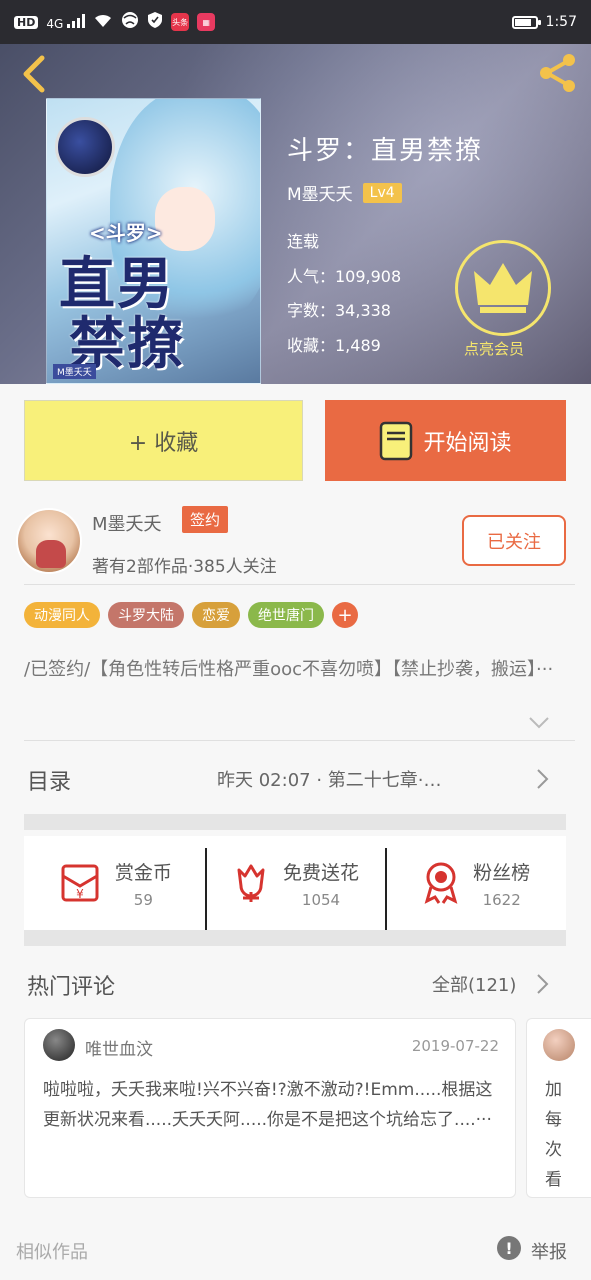 The image size is (591, 1280). What do you see at coordinates (184, 567) in the screenshot?
I see `author-meta: 著有2部作品·385人关注` at bounding box center [184, 567].